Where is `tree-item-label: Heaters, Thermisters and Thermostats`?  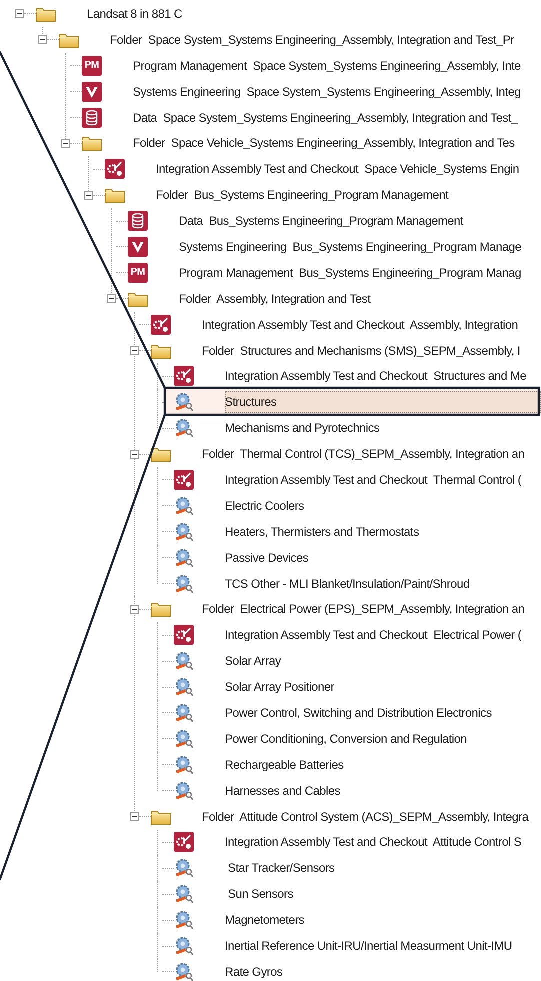
tree-item-label: Heaters, Thermisters and Thermostats is located at coordinates (322, 531).